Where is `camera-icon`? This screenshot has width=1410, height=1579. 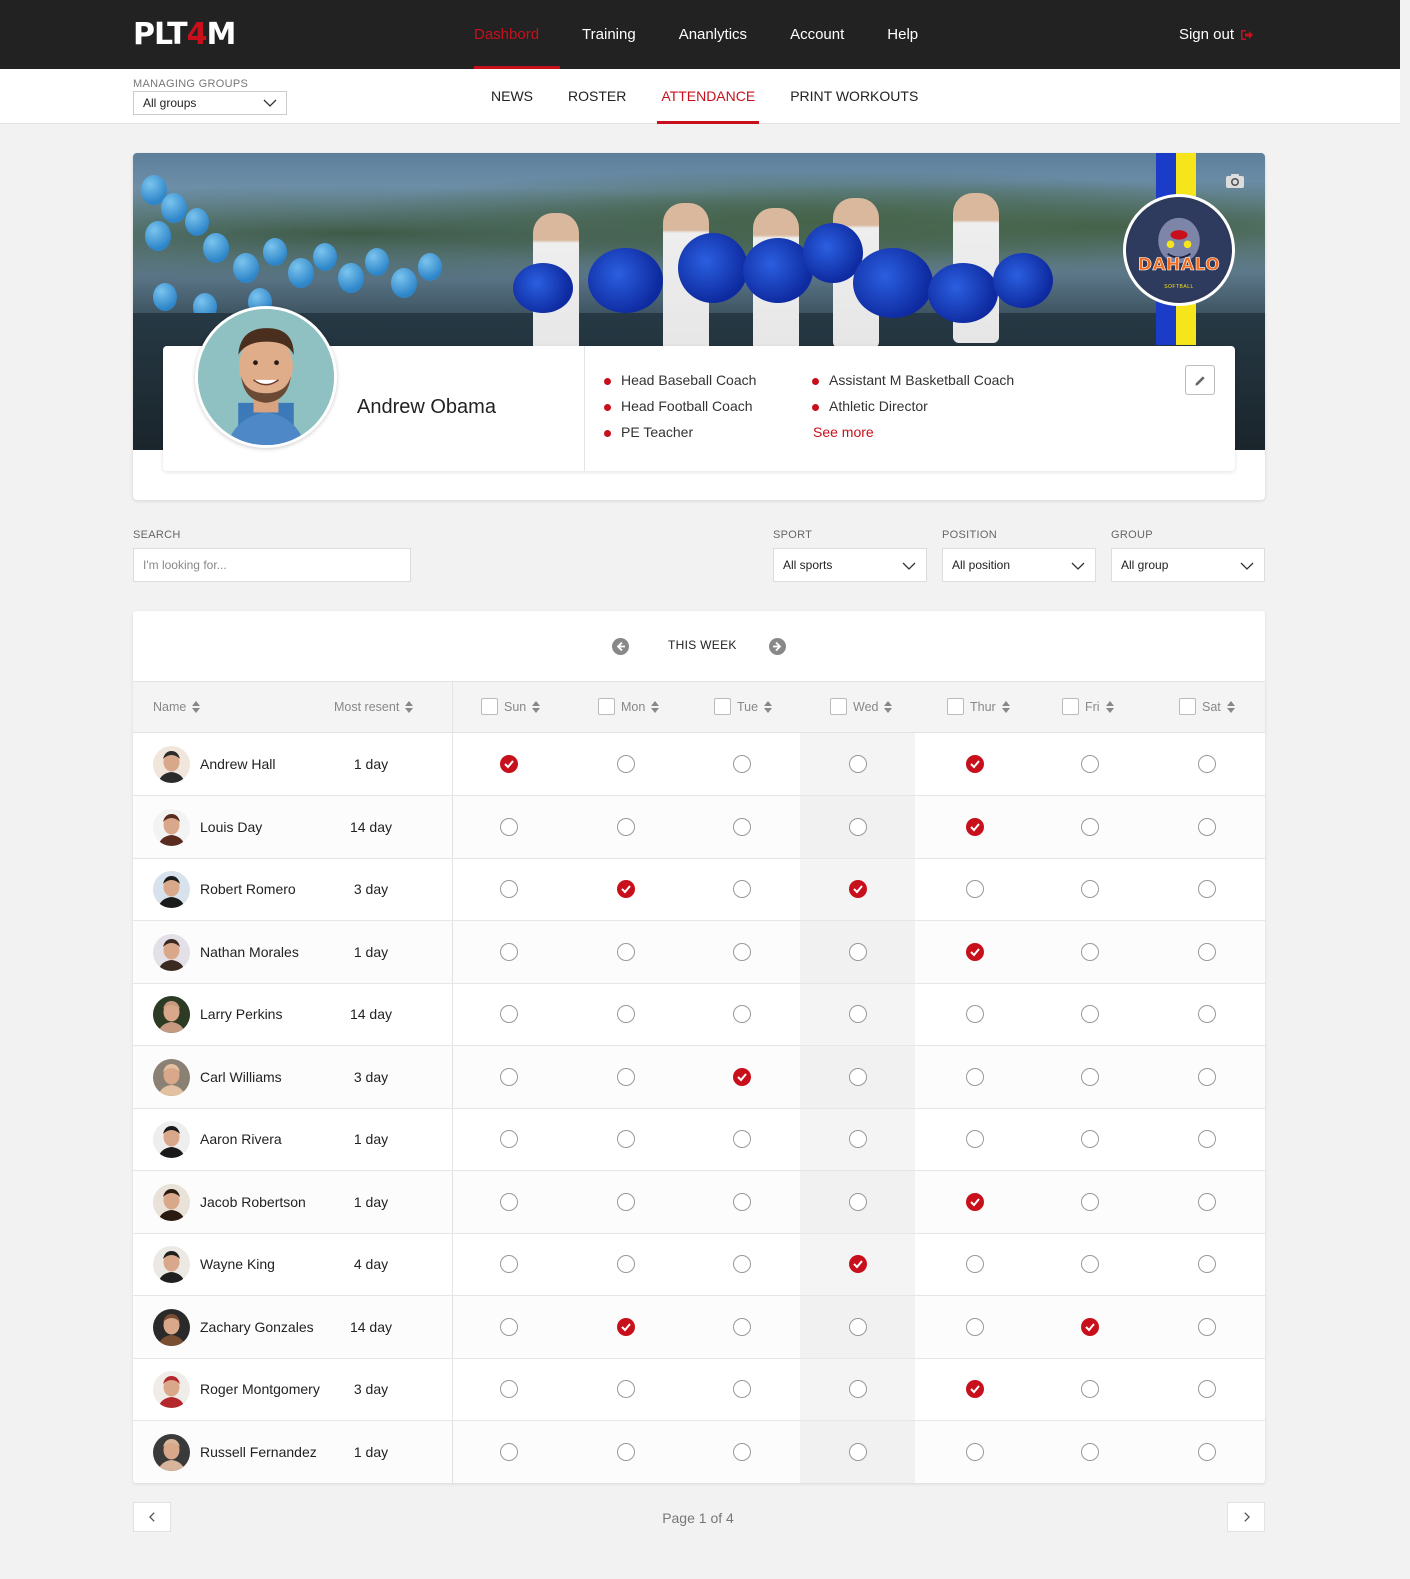 camera-icon is located at coordinates (1235, 181).